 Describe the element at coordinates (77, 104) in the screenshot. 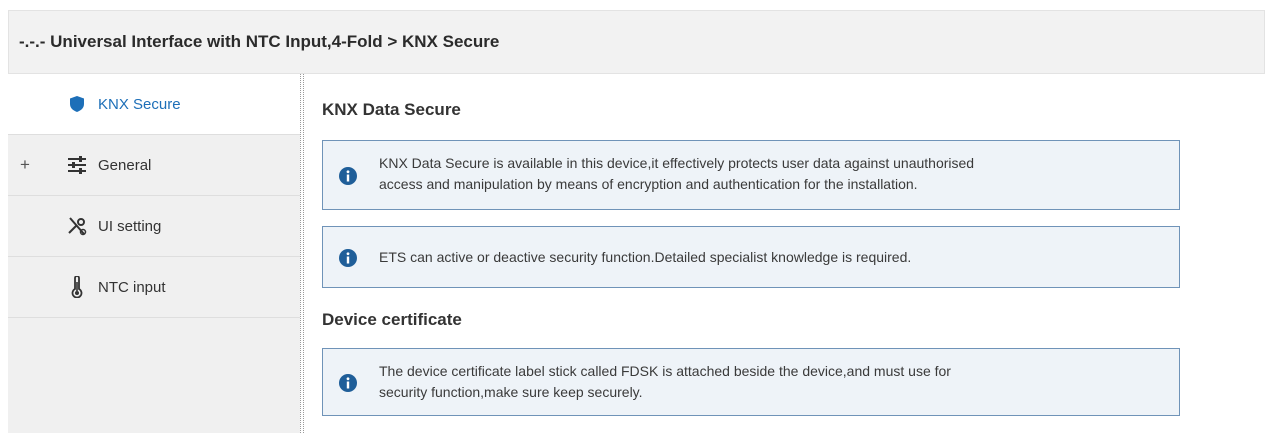

I see `shield-icon` at that location.